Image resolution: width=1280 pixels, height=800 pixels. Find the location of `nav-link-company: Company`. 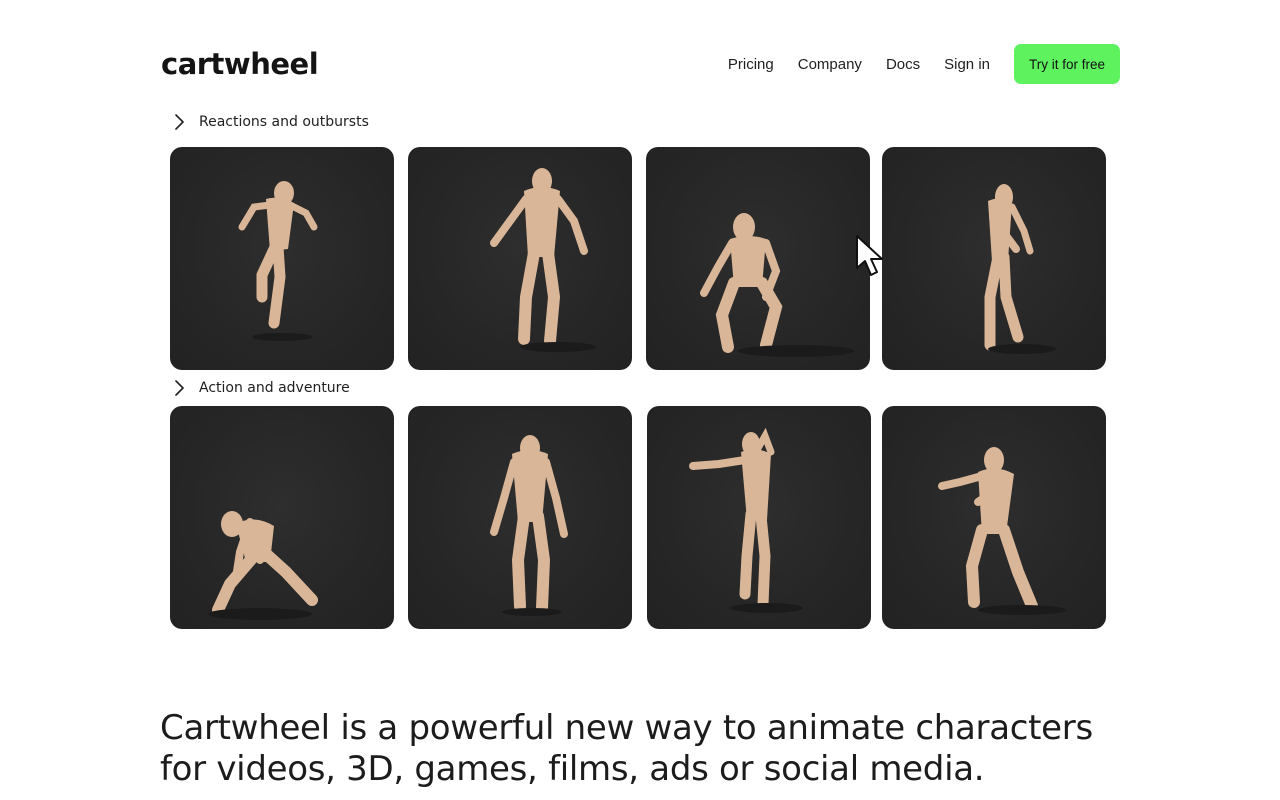

nav-link-company: Company is located at coordinates (830, 64).